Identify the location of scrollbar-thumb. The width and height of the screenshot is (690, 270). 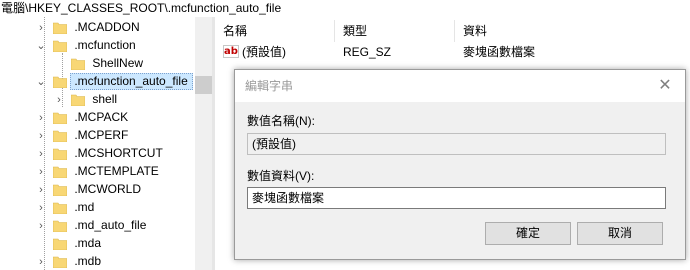
(203, 85).